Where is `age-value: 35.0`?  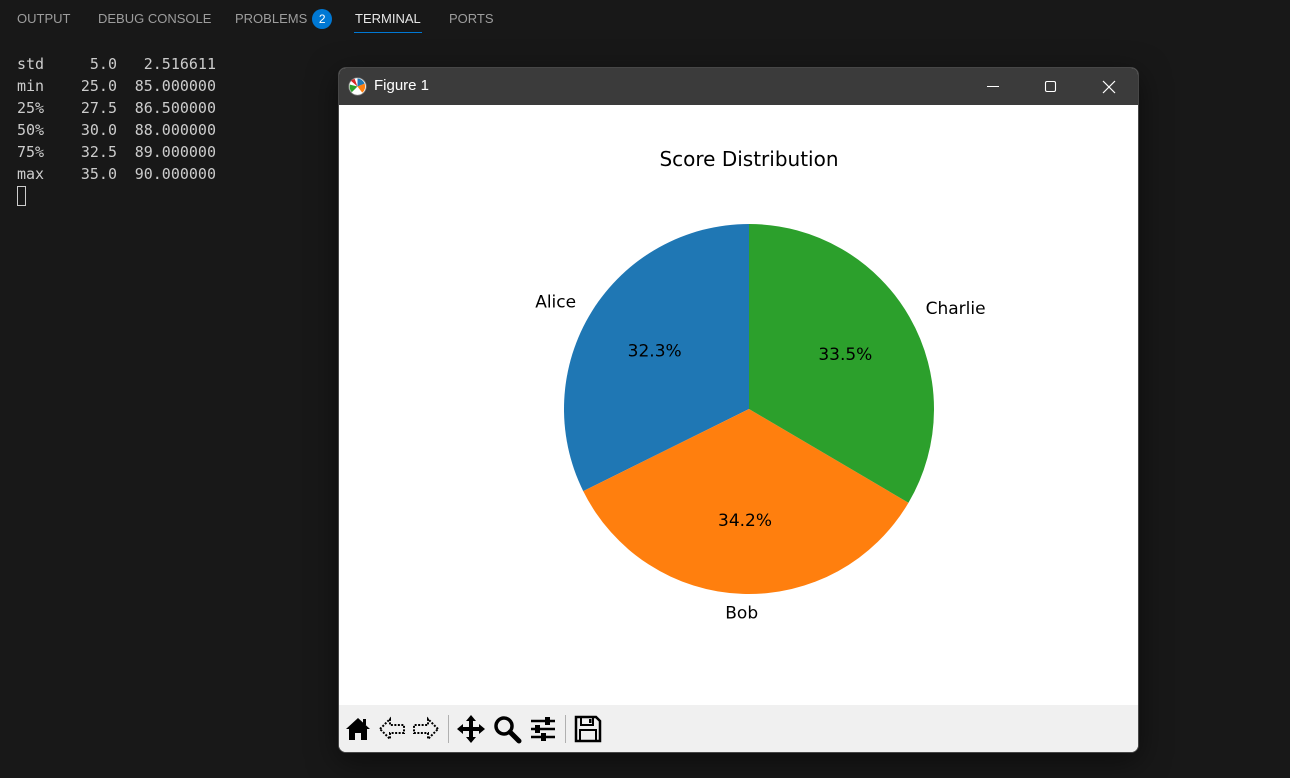 age-value: 35.0 is located at coordinates (98, 174).